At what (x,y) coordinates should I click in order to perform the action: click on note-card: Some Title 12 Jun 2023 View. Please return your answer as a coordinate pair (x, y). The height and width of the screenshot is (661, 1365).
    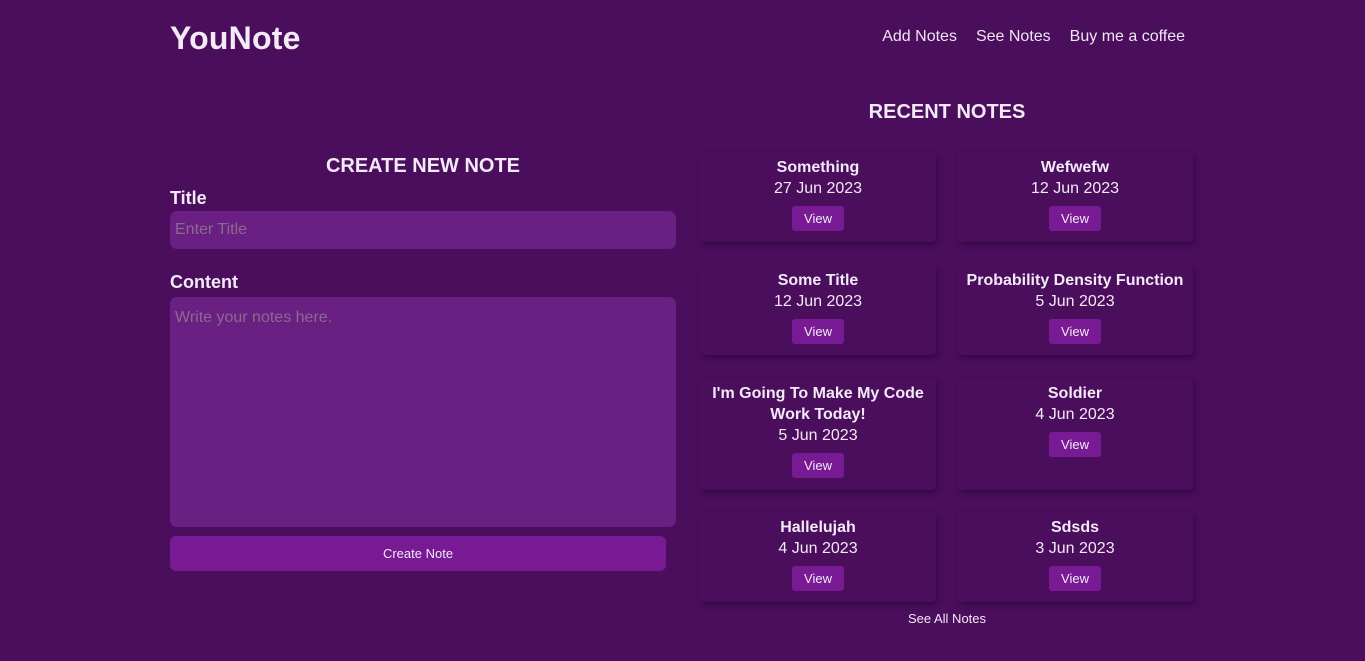
    Looking at the image, I should click on (818, 310).